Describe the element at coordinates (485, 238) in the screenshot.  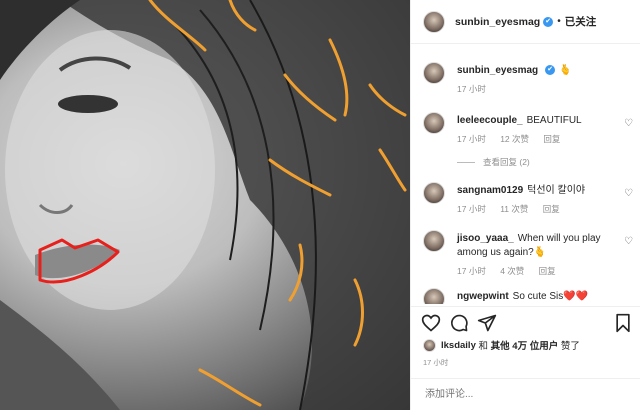
I see `comment-username: jisoo_yaaa_` at that location.